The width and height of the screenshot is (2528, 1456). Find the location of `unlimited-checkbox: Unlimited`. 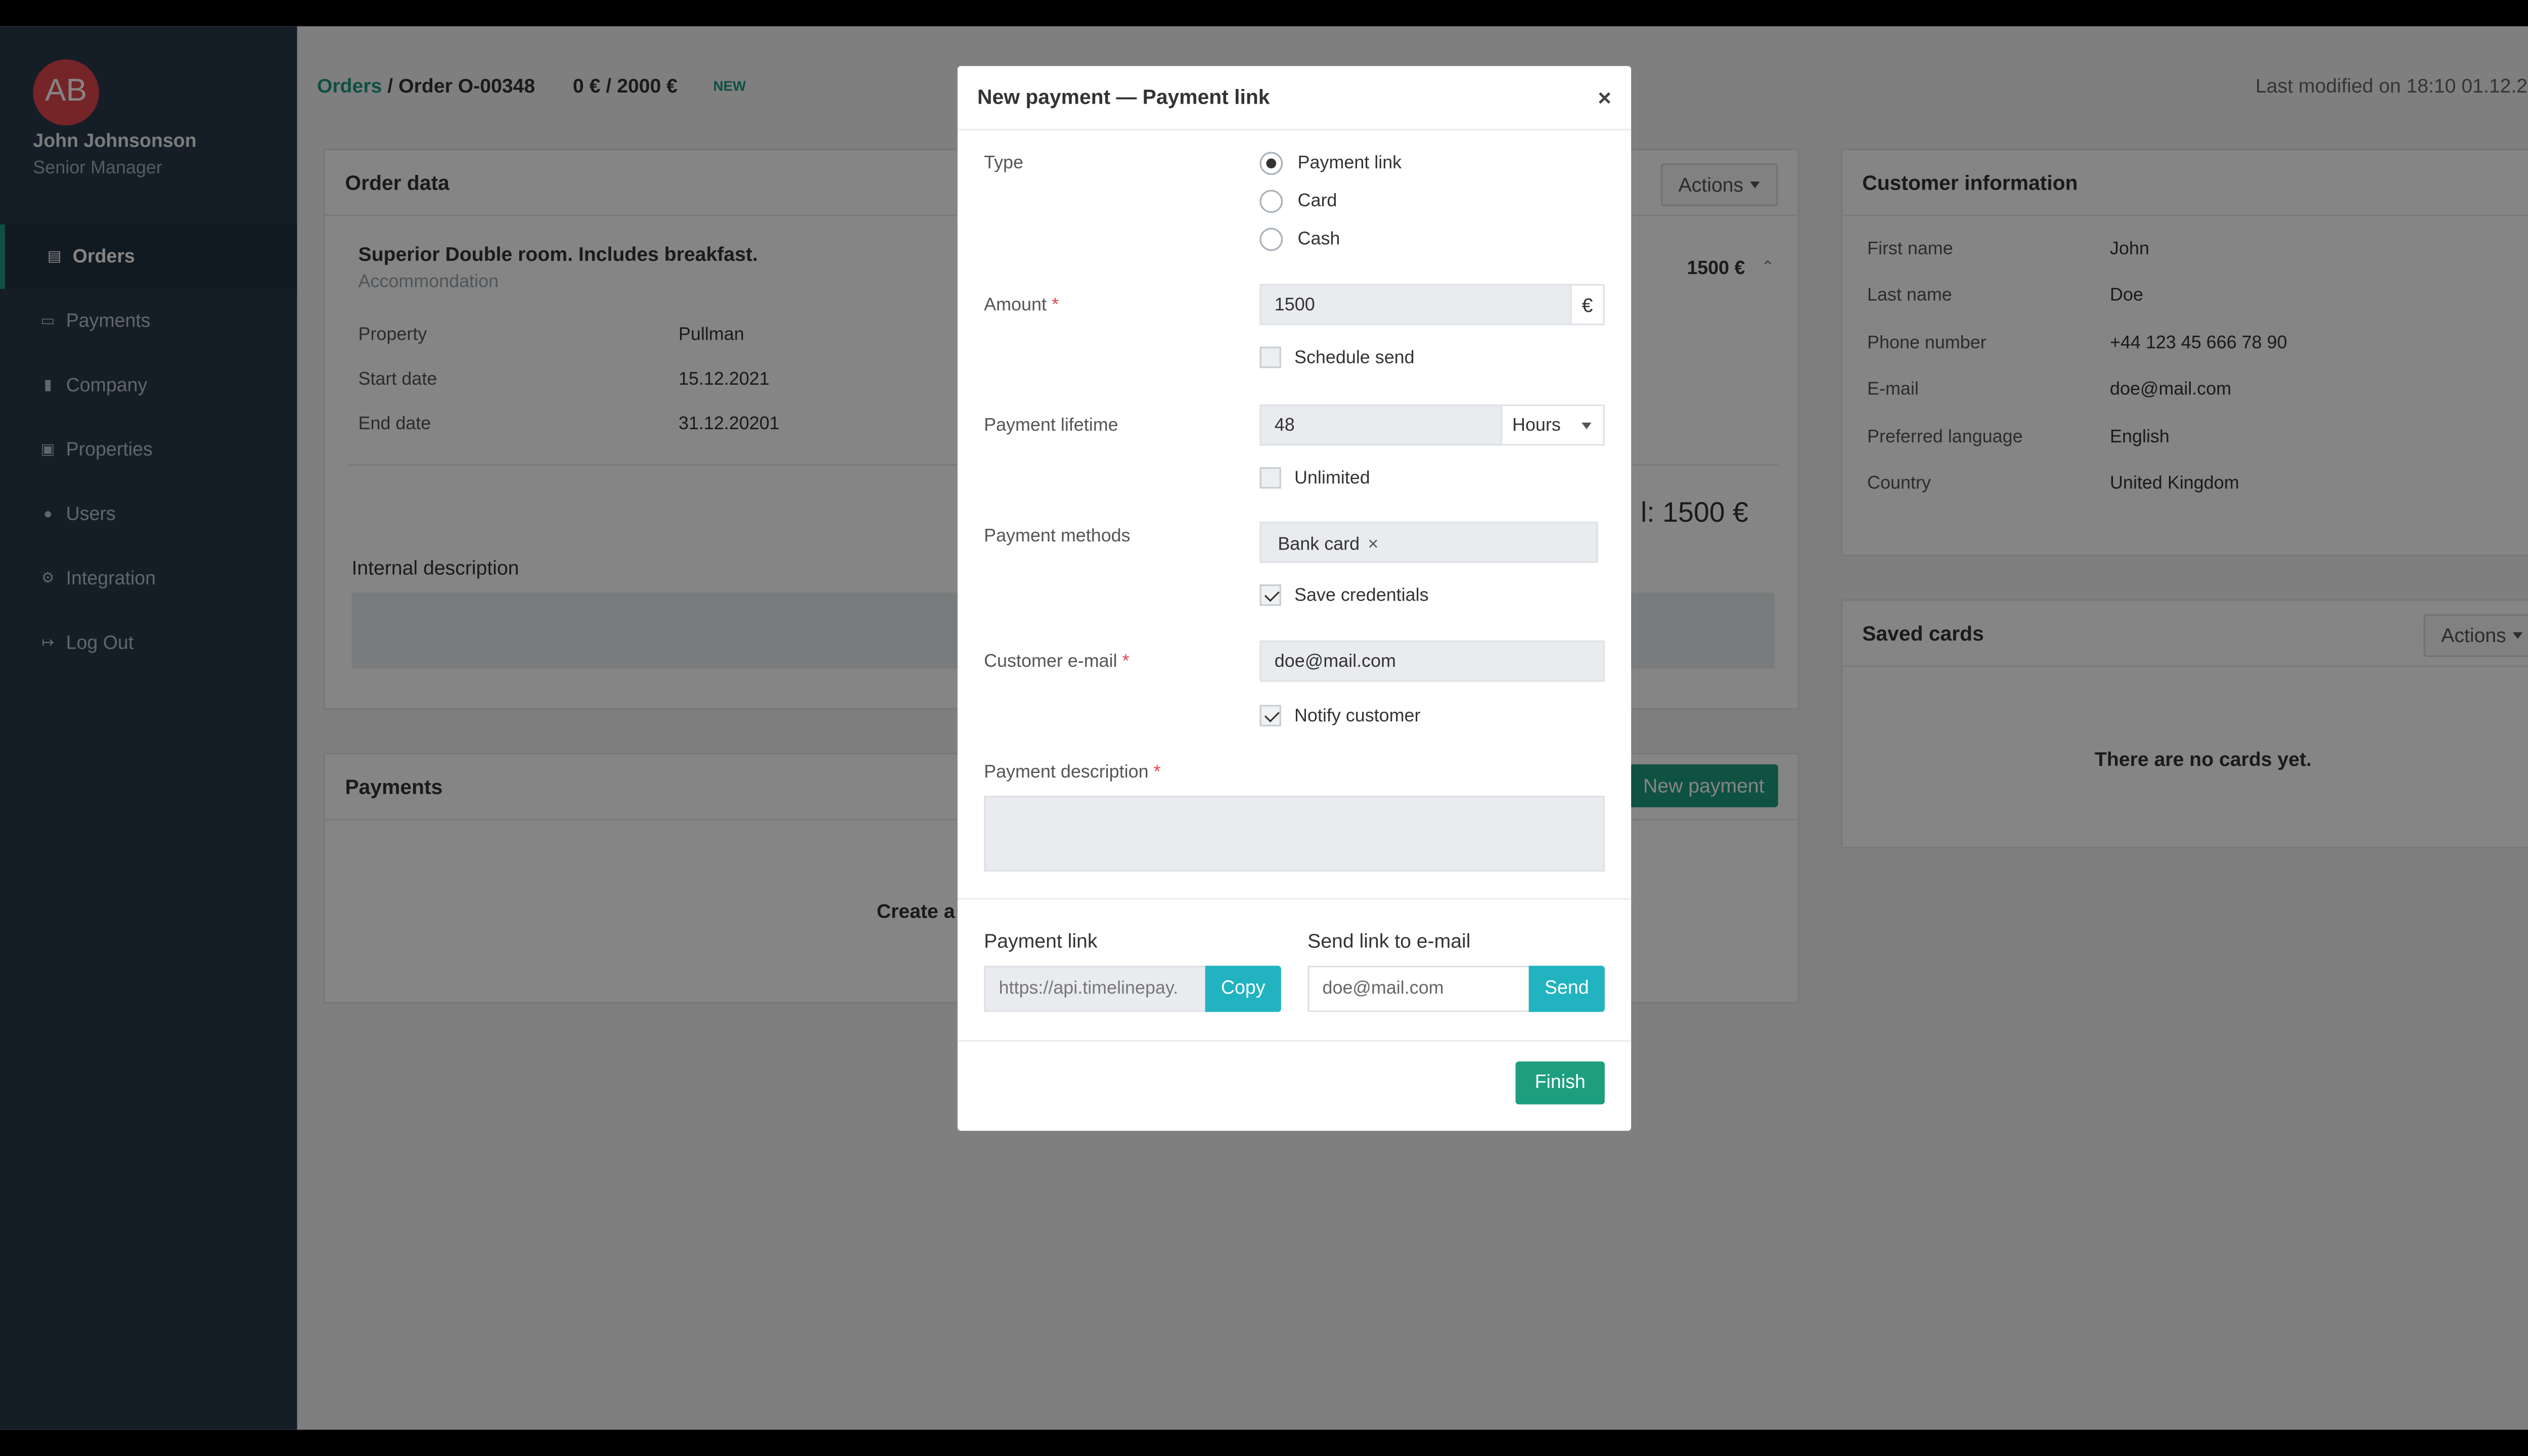

unlimited-checkbox: Unlimited is located at coordinates (1315, 478).